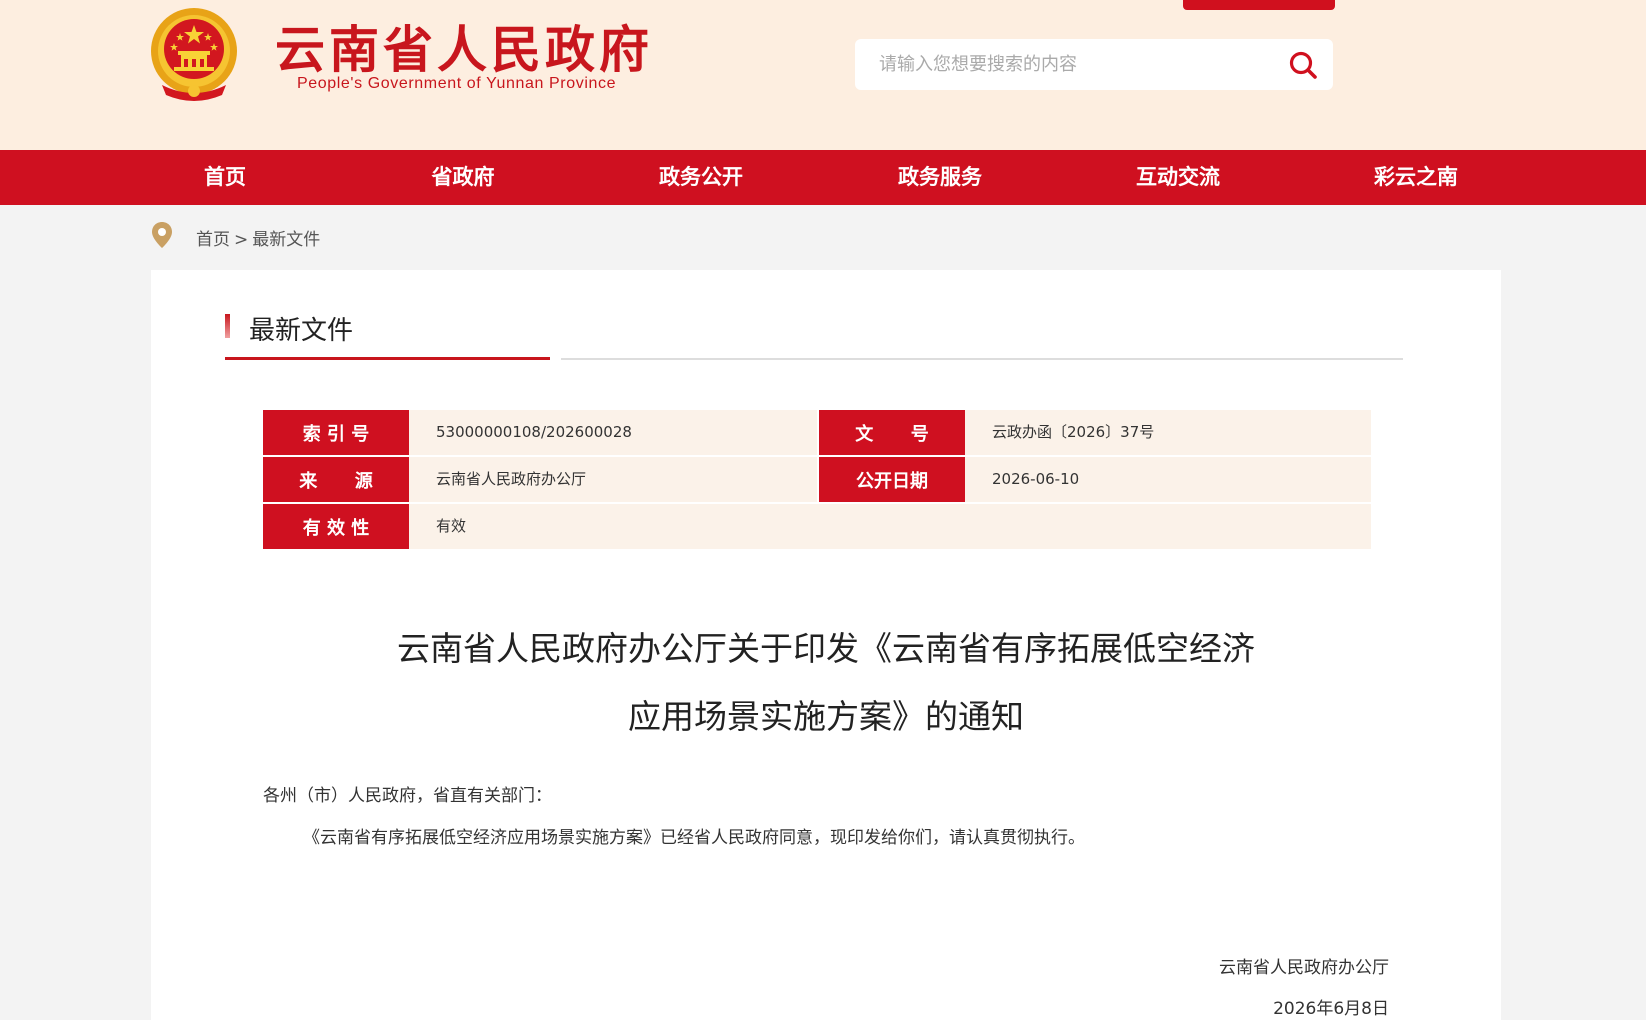 Image resolution: width=1646 pixels, height=1020 pixels. Describe the element at coordinates (982, 359) in the screenshot. I see `section-underline` at that location.